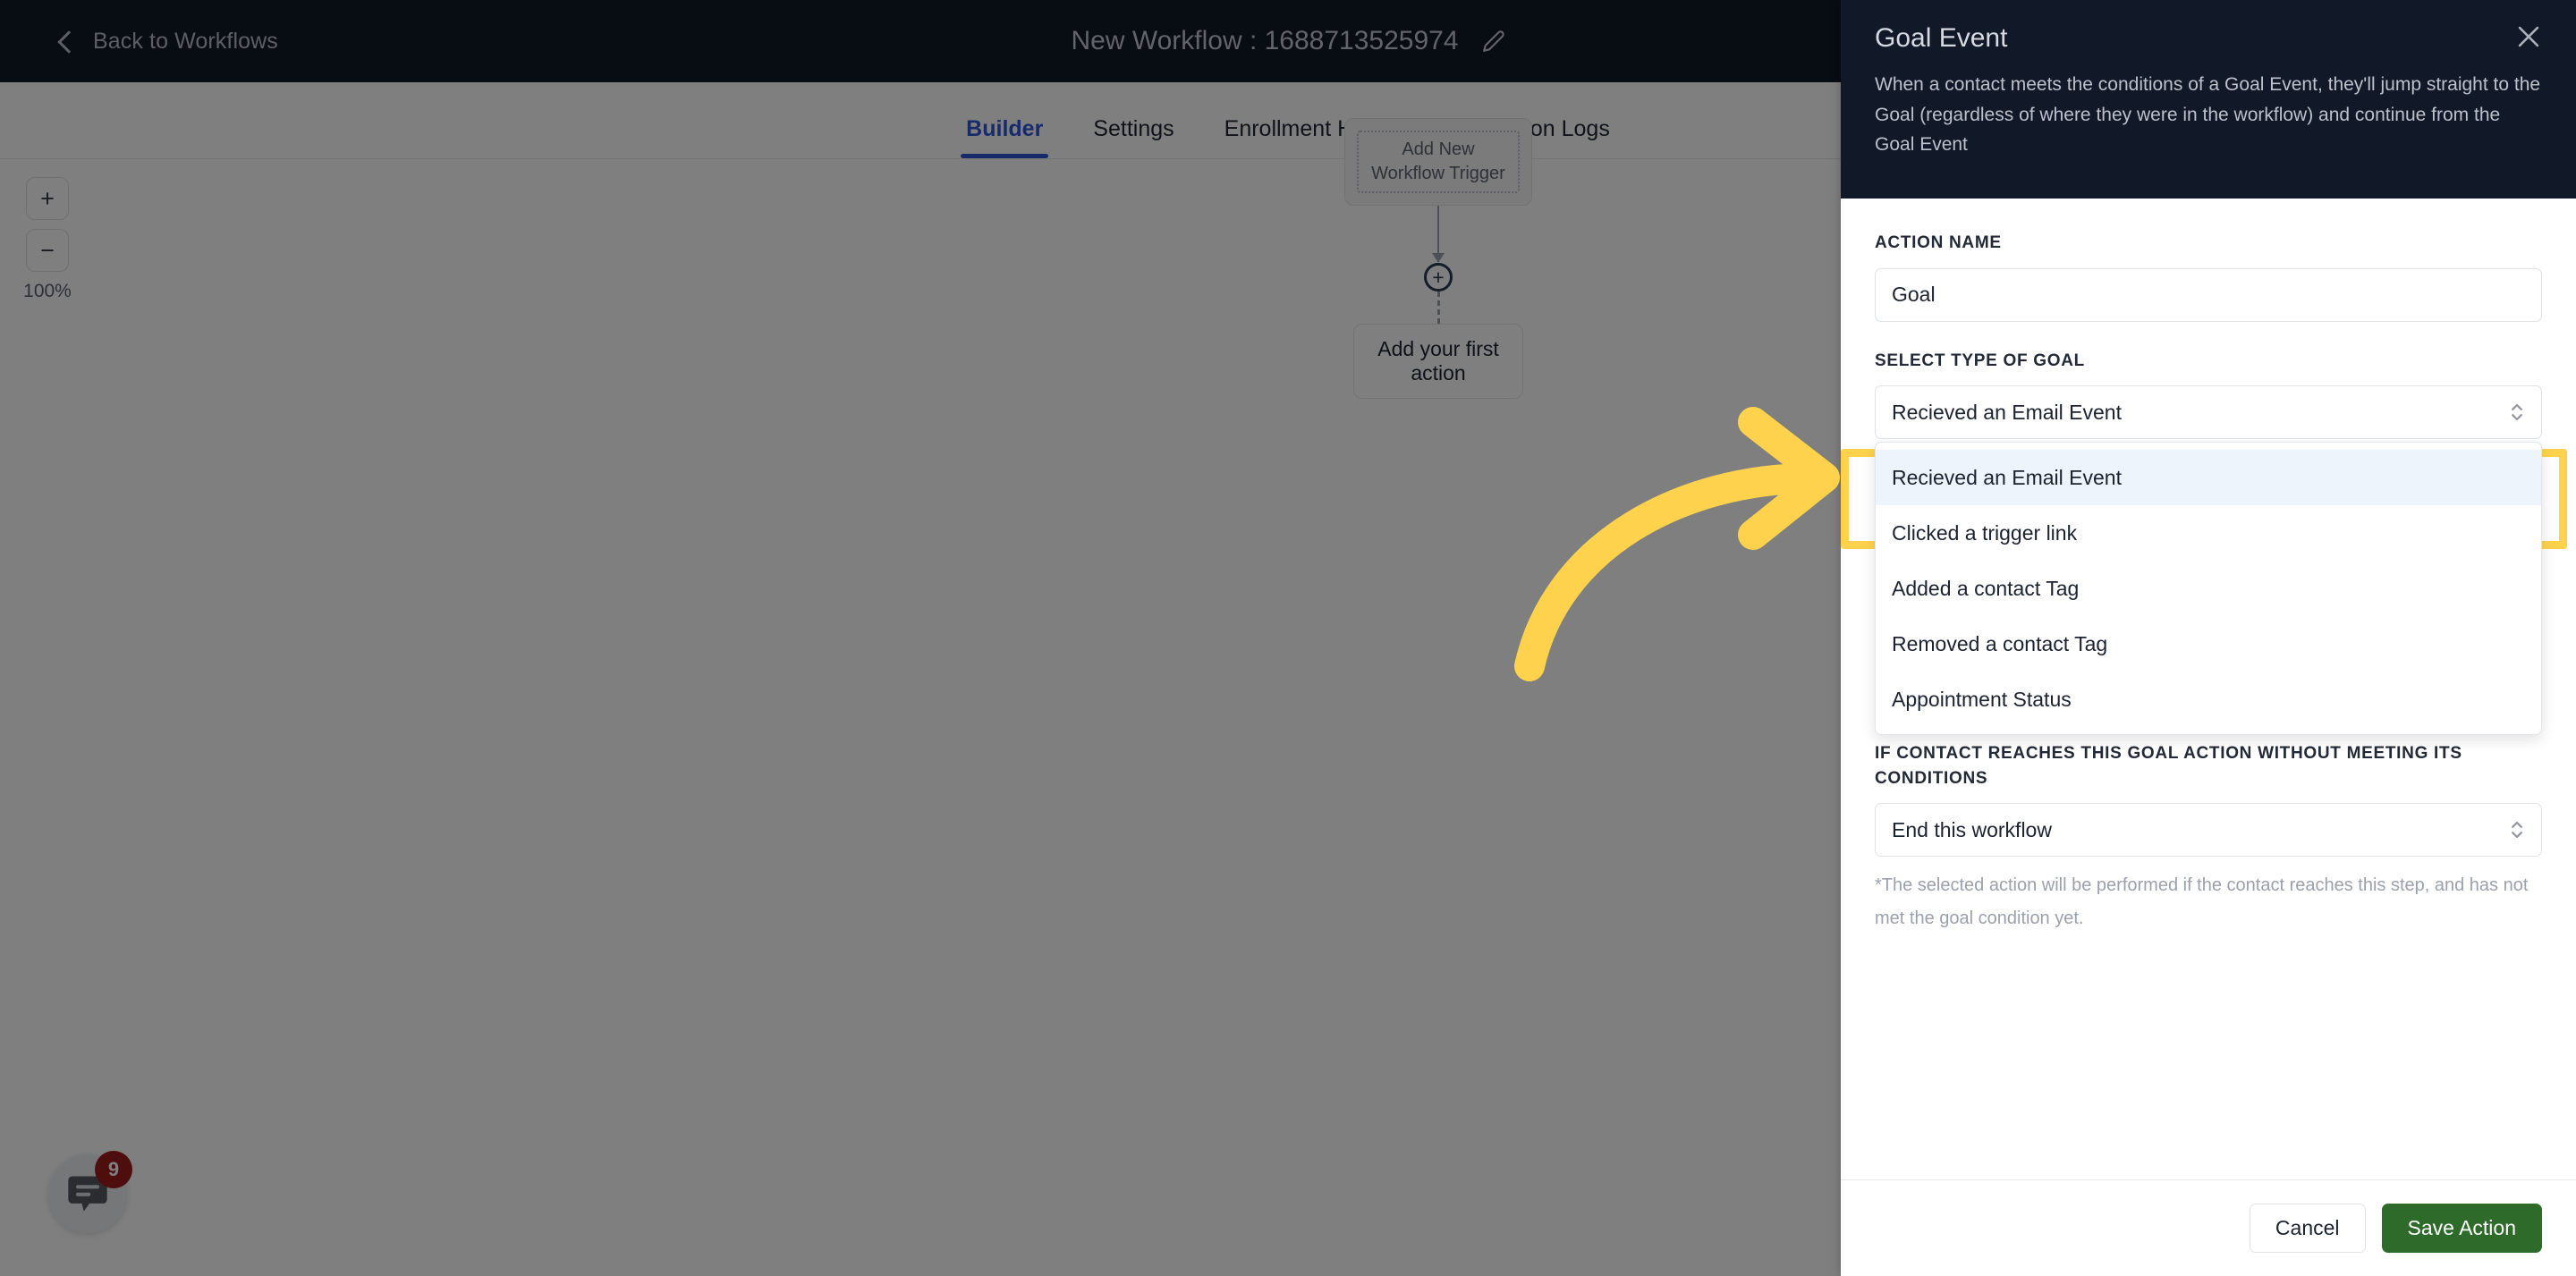 This screenshot has height=1276, width=2576. Describe the element at coordinates (2208, 477) in the screenshot. I see `dropdown-option-recieved-an-email-event: Recieved an Email Event` at that location.